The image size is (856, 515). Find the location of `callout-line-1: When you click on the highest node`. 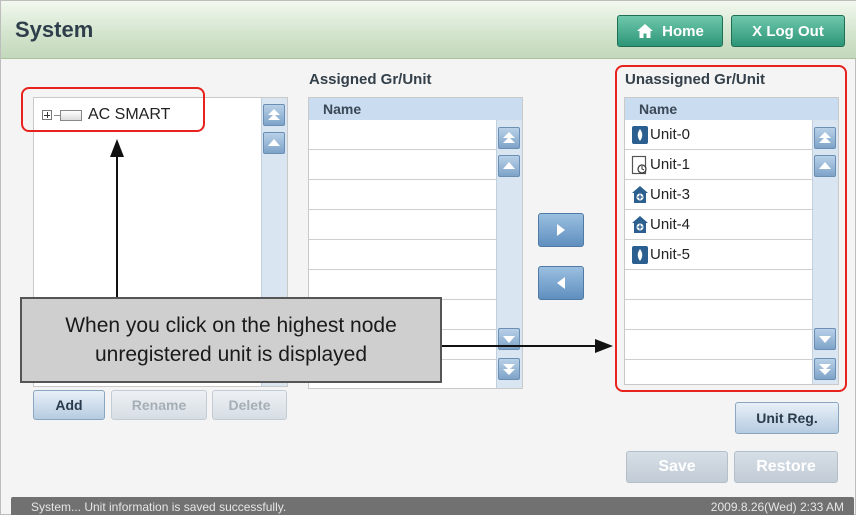

callout-line-1: When you click on the highest node is located at coordinates (231, 325).